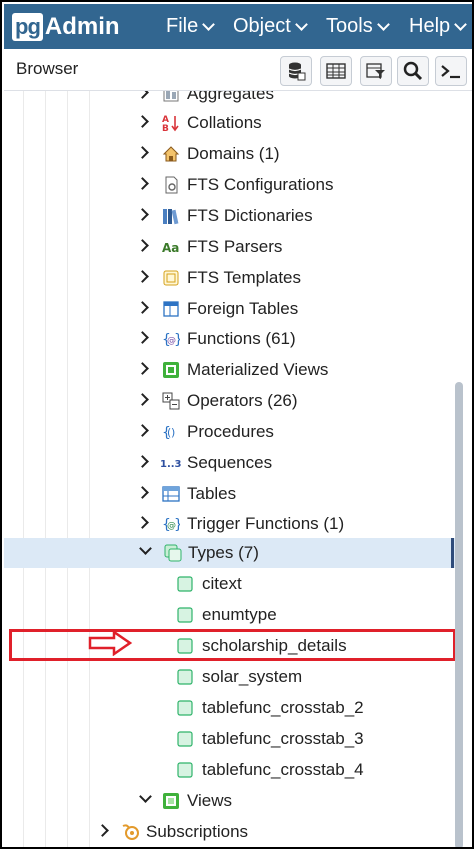 This screenshot has height=849, width=474. Describe the element at coordinates (171, 96) in the screenshot. I see `aggregates-icon` at that location.